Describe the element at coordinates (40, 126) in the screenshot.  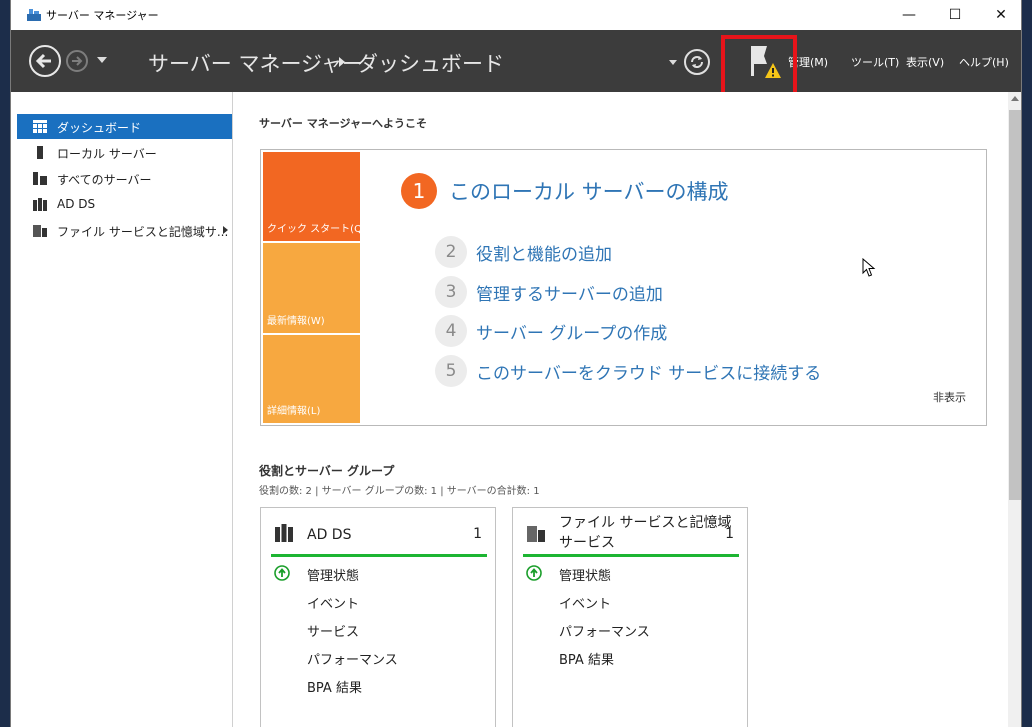
I see `dashboard-icon` at that location.